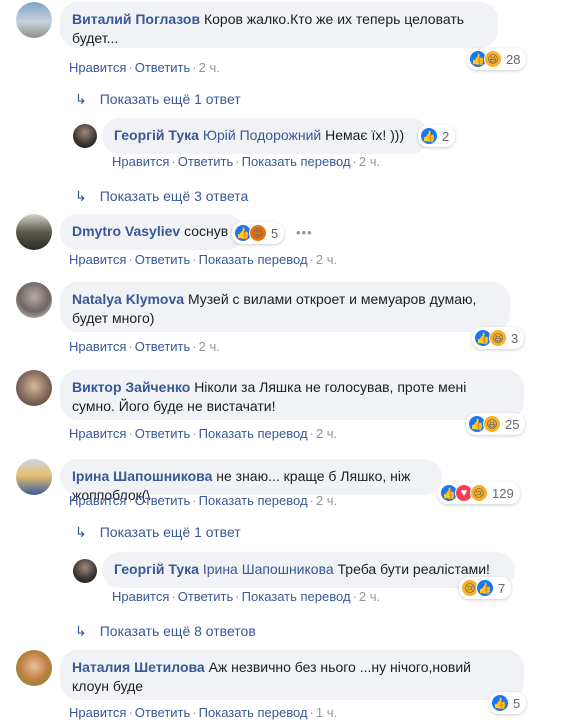 The image size is (561, 724). What do you see at coordinates (498, 338) in the screenshot?
I see `reactions: 👍 😆 3` at bounding box center [498, 338].